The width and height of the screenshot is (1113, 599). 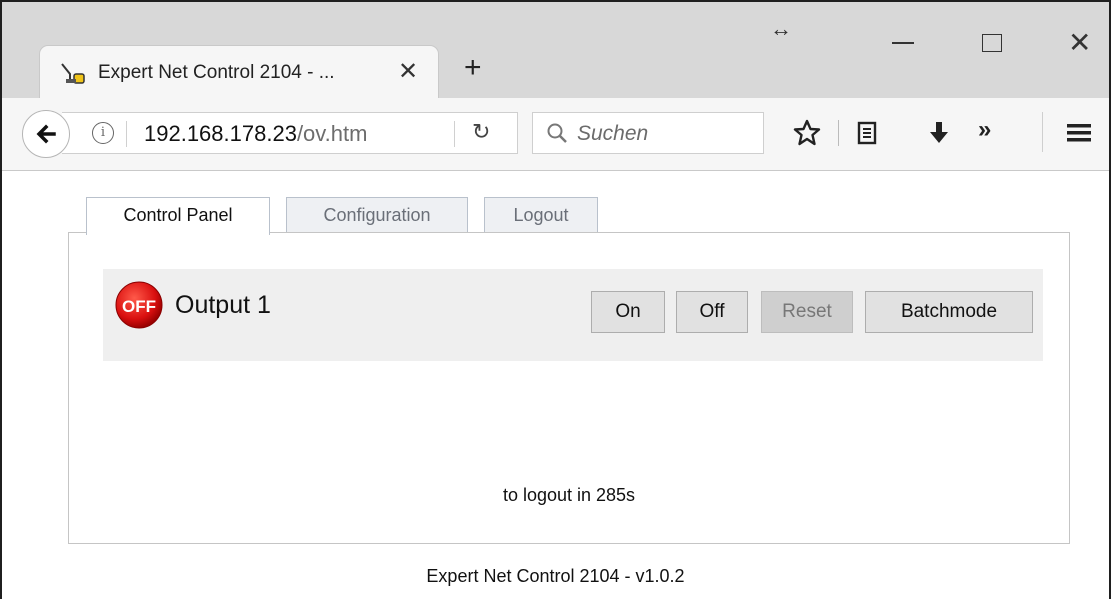 What do you see at coordinates (454, 134) in the screenshot?
I see `url-divider-right` at bounding box center [454, 134].